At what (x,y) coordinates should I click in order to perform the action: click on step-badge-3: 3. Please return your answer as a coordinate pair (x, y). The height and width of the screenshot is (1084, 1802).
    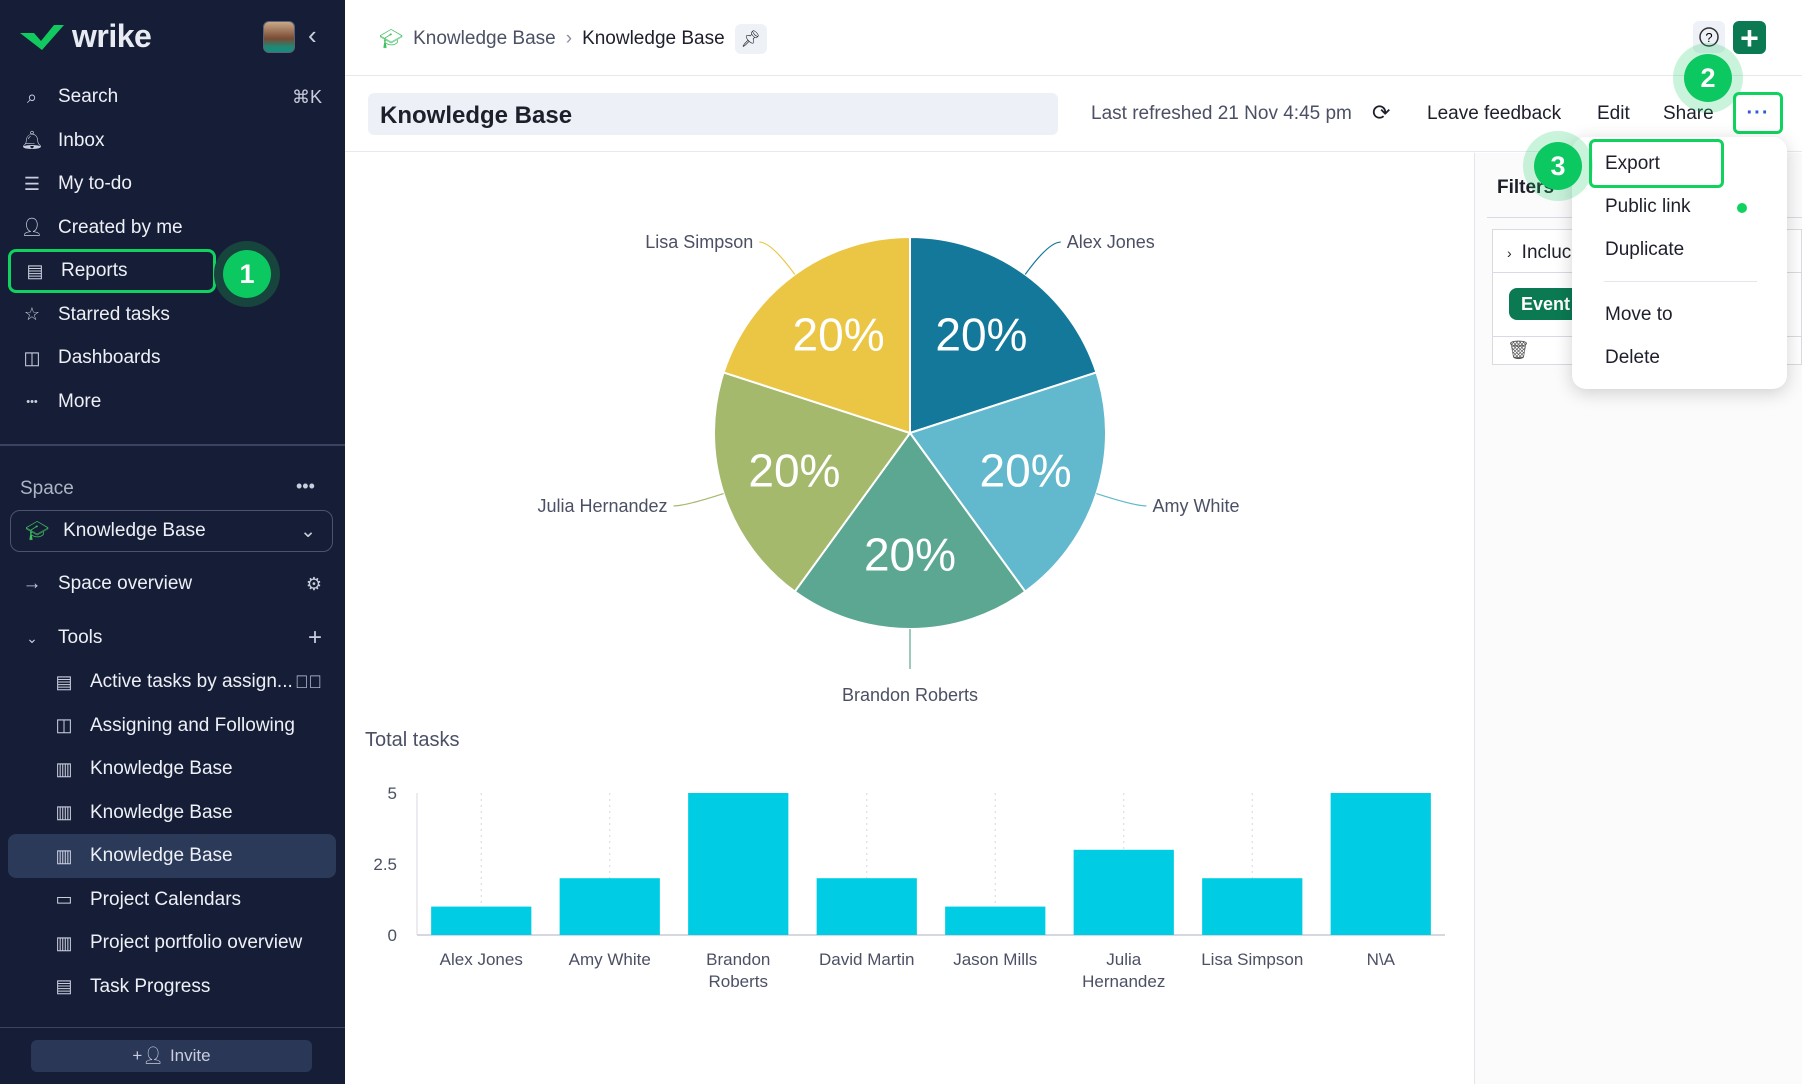
    Looking at the image, I should click on (1558, 166).